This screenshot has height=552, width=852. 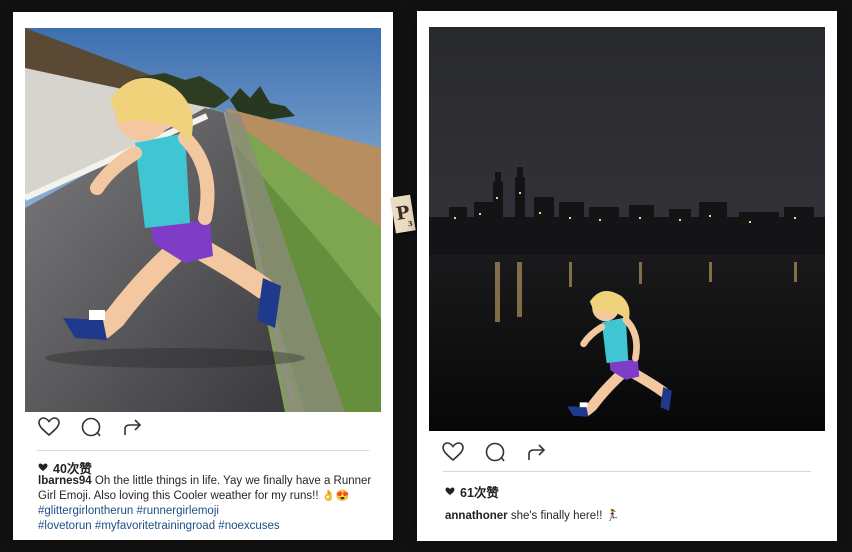 I want to click on scrabble-tile: P 3, so click(x=403, y=214).